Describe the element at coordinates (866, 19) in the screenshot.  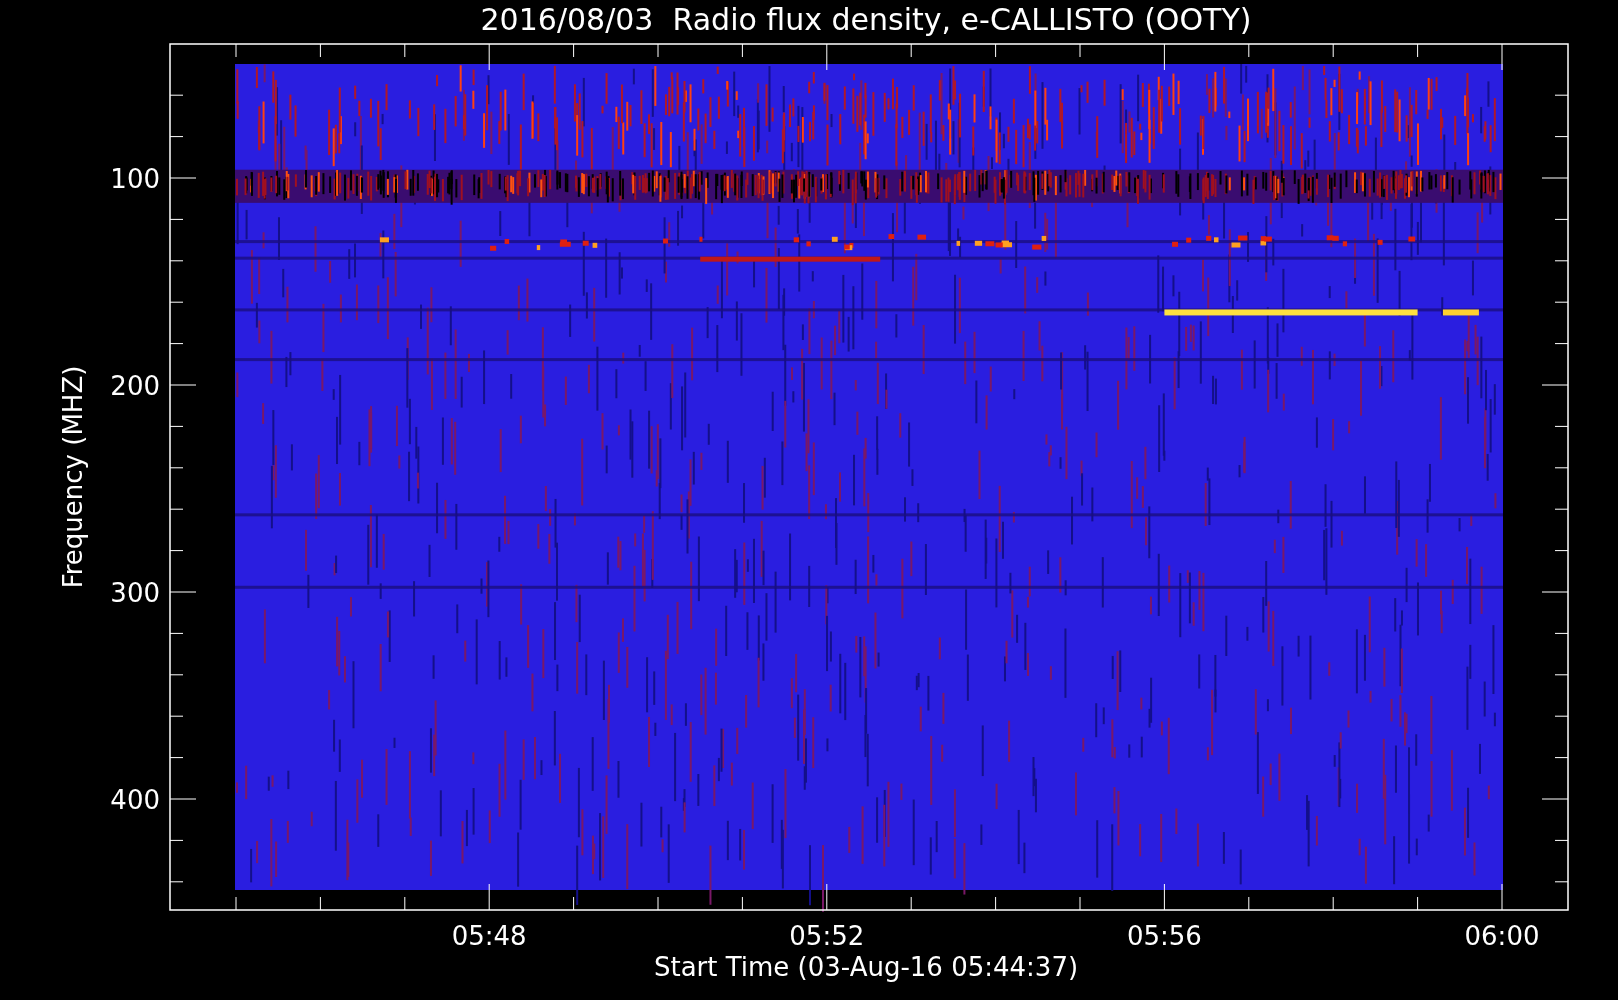
I see `plot-title: 2016/08/03 Radio flux density, e-CALLISTO (OOTY)` at that location.